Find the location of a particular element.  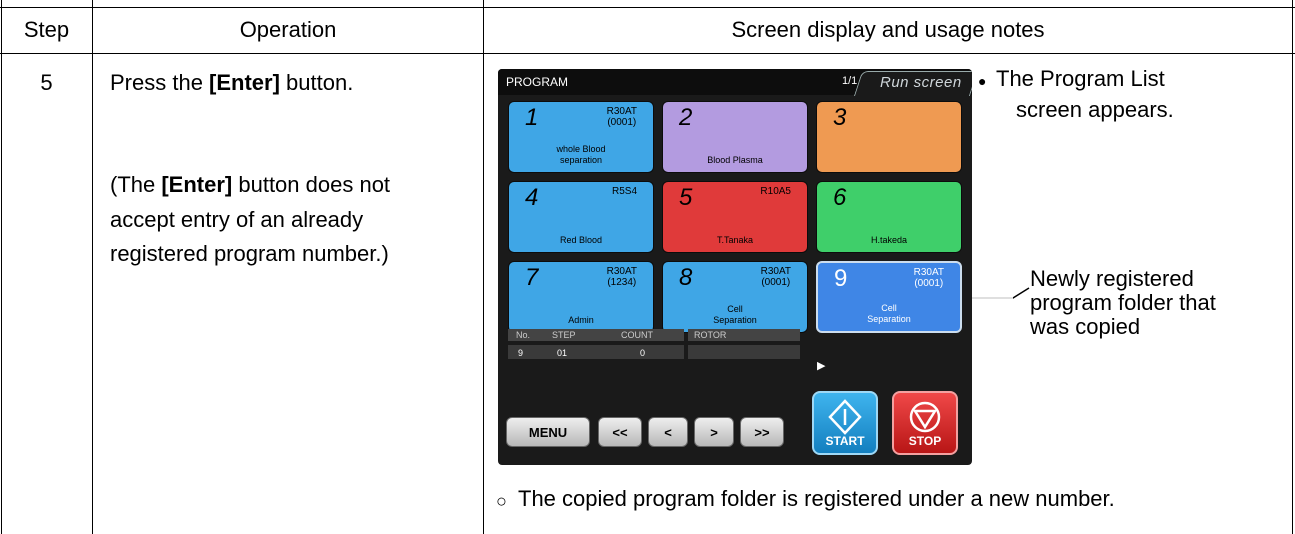

program-number: 4 is located at coordinates (532, 197).